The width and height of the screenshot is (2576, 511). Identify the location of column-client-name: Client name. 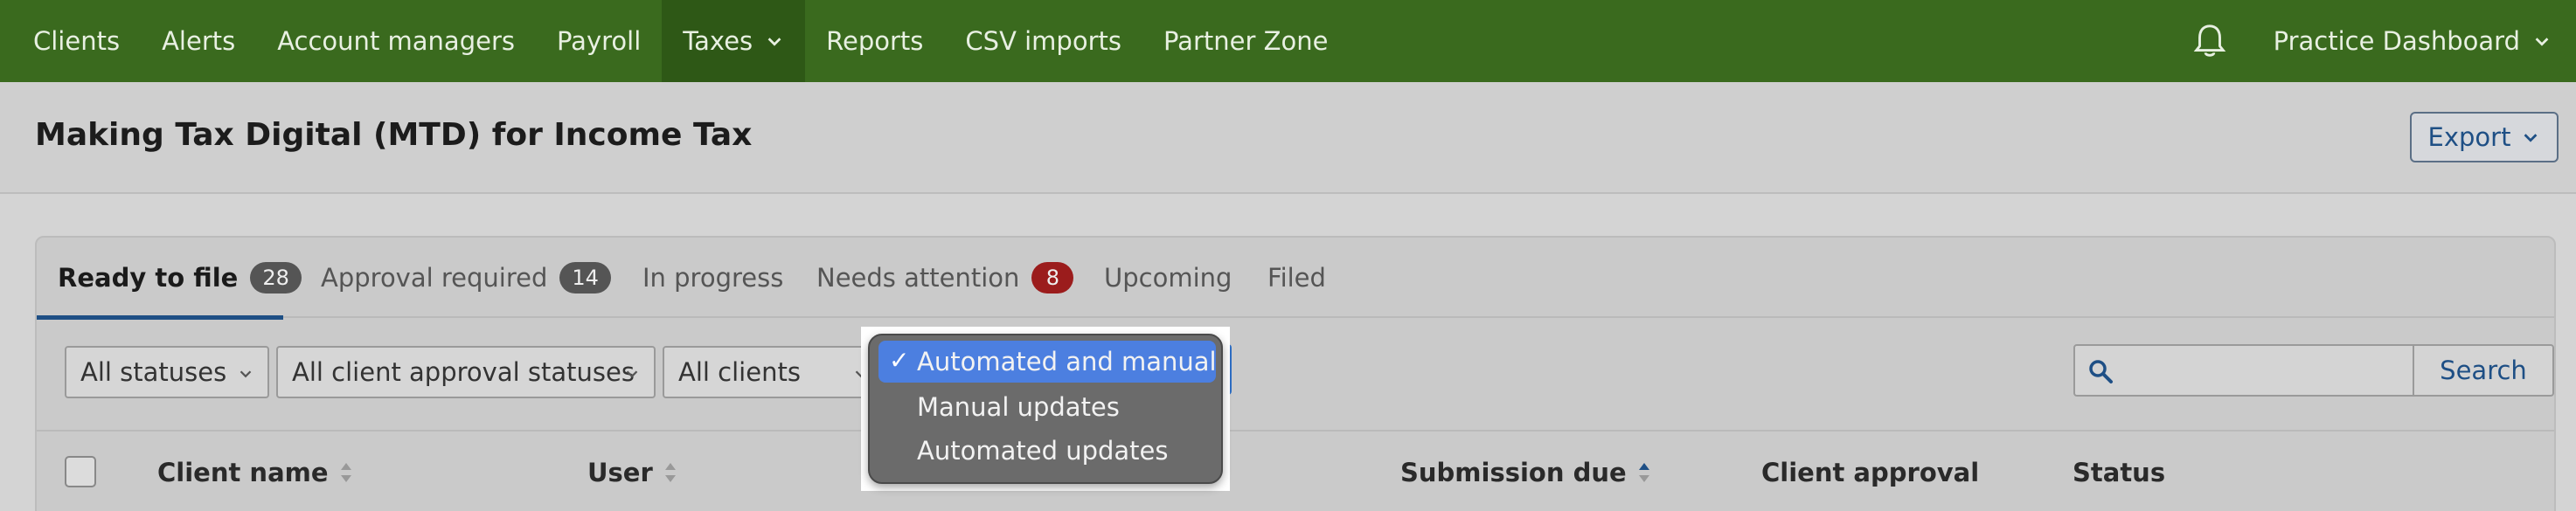
(255, 472).